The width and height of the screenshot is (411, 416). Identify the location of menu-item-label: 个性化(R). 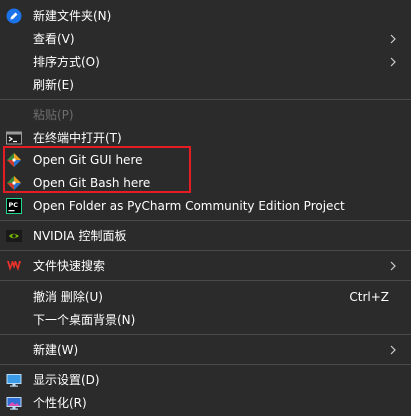
(60, 403).